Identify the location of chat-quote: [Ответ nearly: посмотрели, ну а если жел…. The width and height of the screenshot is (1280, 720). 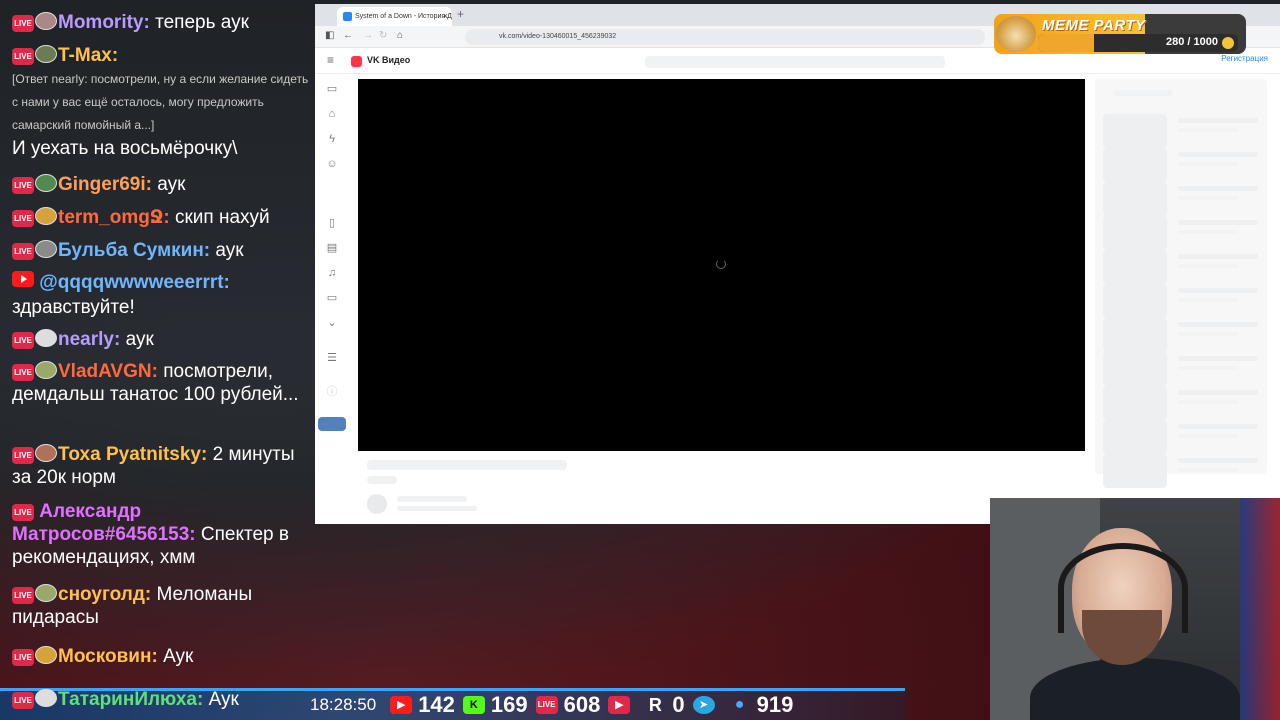
(160, 102).